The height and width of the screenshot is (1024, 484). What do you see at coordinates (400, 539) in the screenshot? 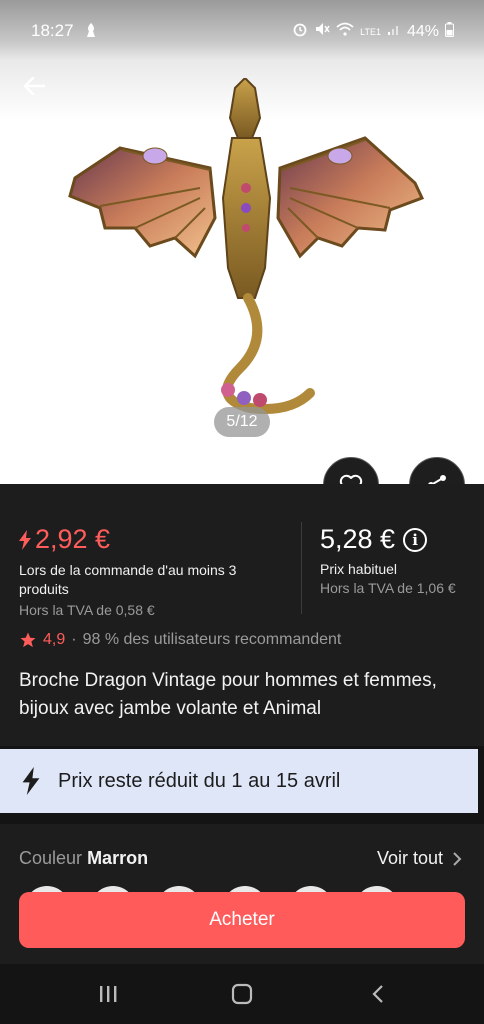
I see `usual-price-row: 5,28 € i` at bounding box center [400, 539].